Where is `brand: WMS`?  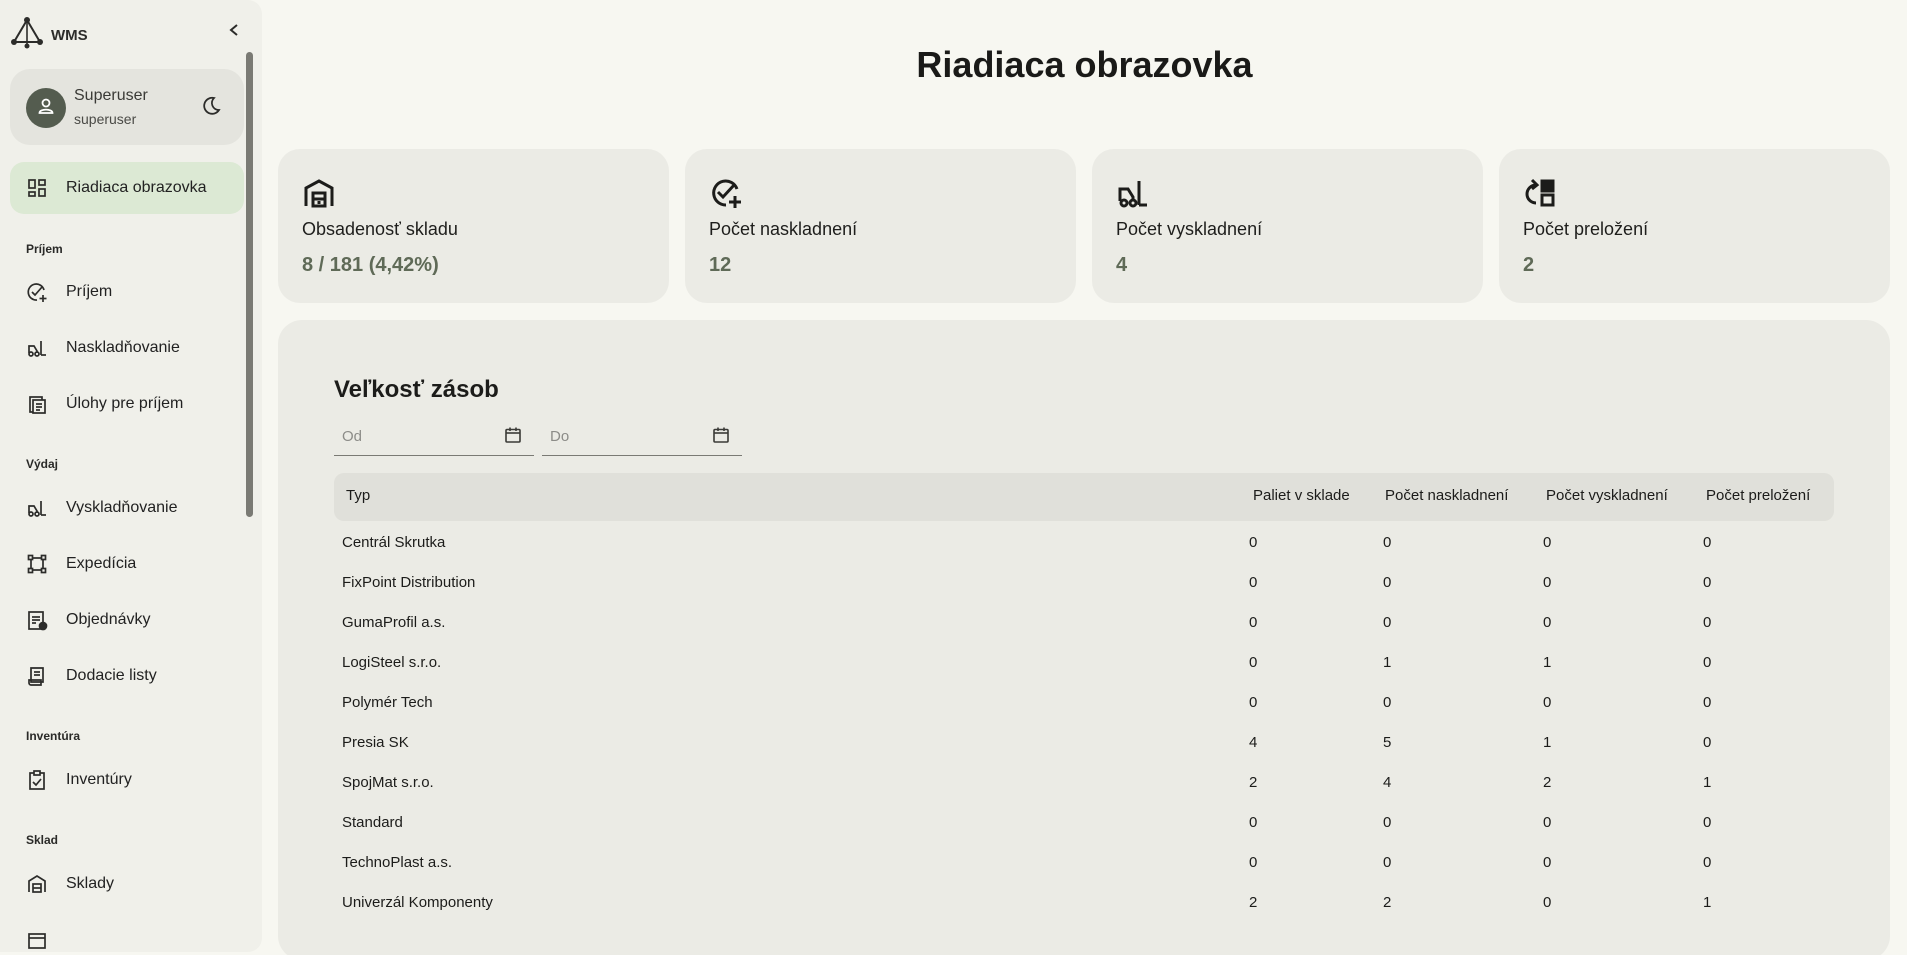 brand: WMS is located at coordinates (49, 35).